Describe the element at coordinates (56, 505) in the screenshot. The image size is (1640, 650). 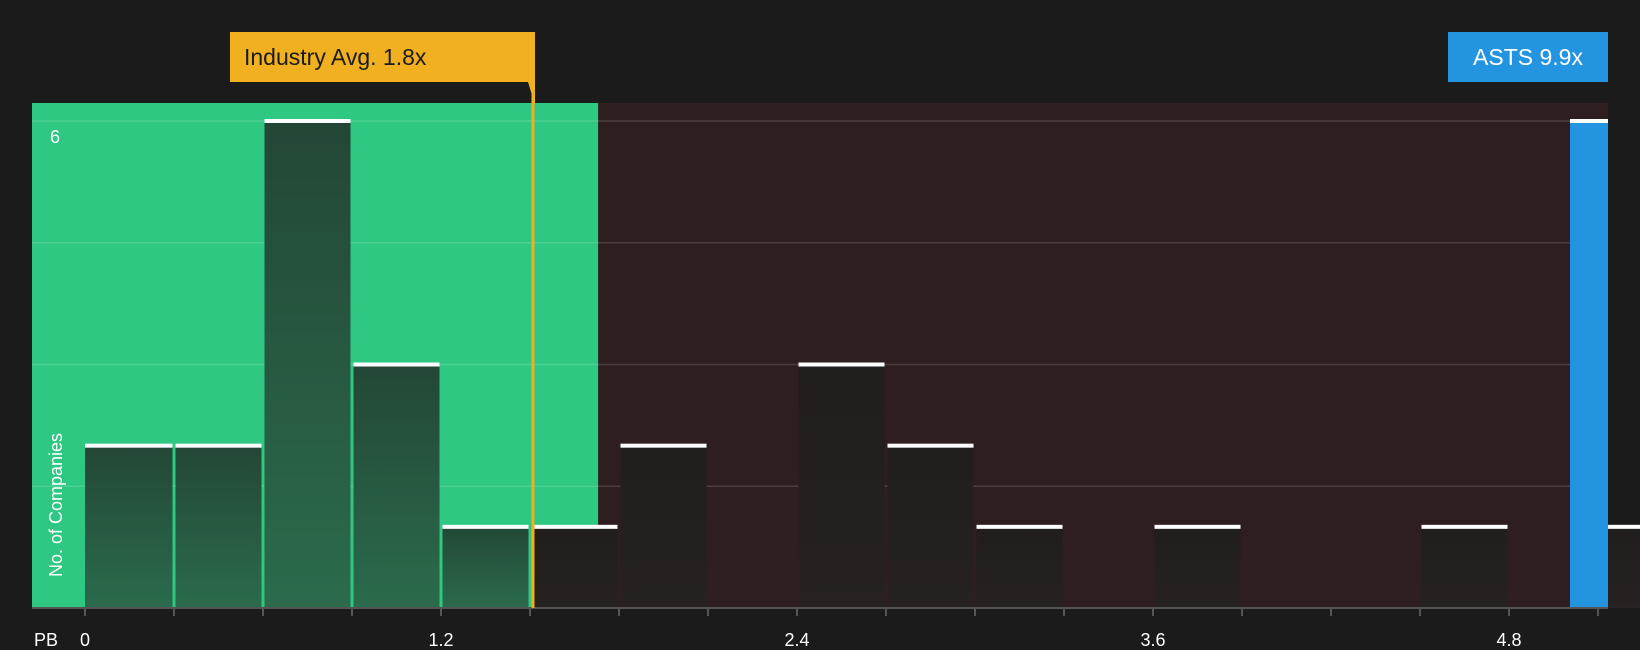
I see `y-axis-label: No. of Companies` at that location.